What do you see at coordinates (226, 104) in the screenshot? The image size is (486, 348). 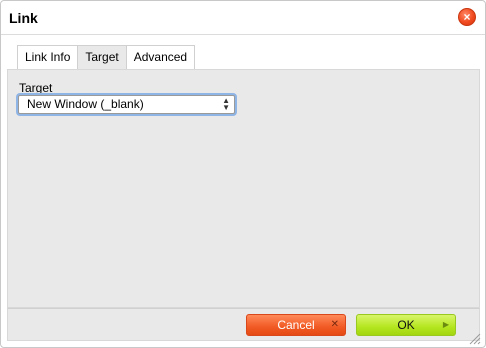 I see `select-arrows-icon: ▲ ▼` at bounding box center [226, 104].